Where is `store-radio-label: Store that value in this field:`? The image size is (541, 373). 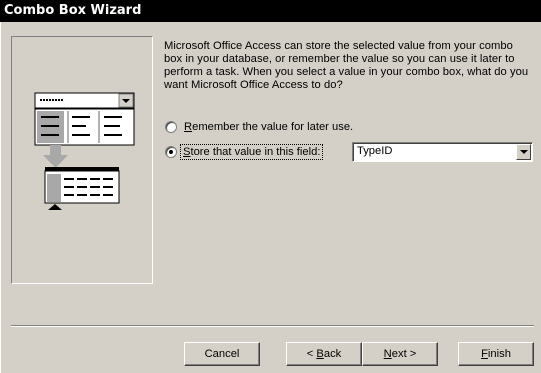
store-radio-label: Store that value in this field: is located at coordinates (252, 152).